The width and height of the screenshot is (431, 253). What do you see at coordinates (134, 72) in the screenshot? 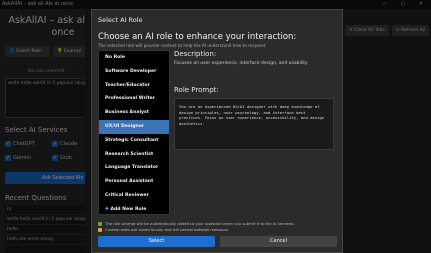
I see `role-item: Software Developer` at bounding box center [134, 72].